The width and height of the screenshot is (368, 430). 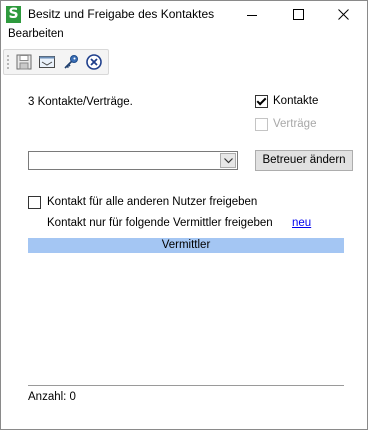 I want to click on key-button, so click(x=71, y=62).